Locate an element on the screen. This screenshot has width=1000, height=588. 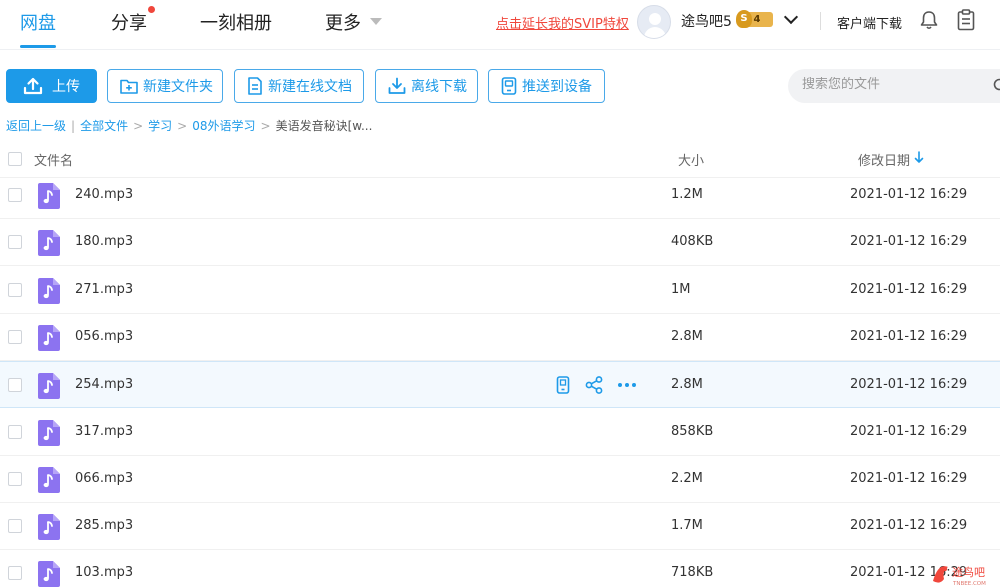
search-input is located at coordinates (892, 84).